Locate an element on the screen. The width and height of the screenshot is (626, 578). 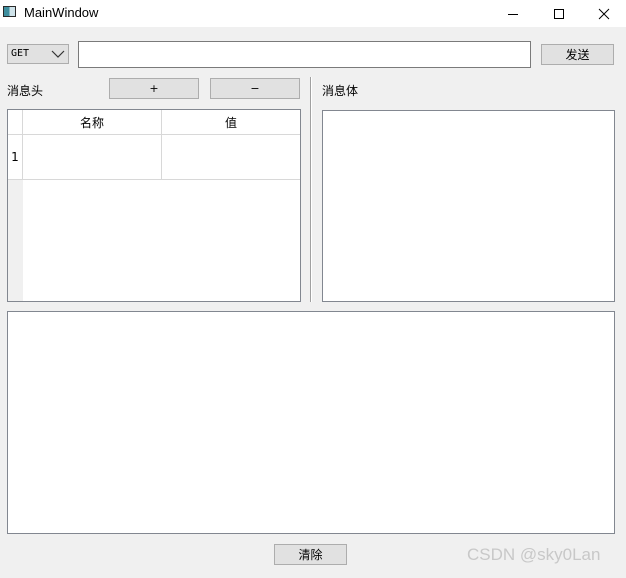
title-bar: MainWindow is located at coordinates (313, 13).